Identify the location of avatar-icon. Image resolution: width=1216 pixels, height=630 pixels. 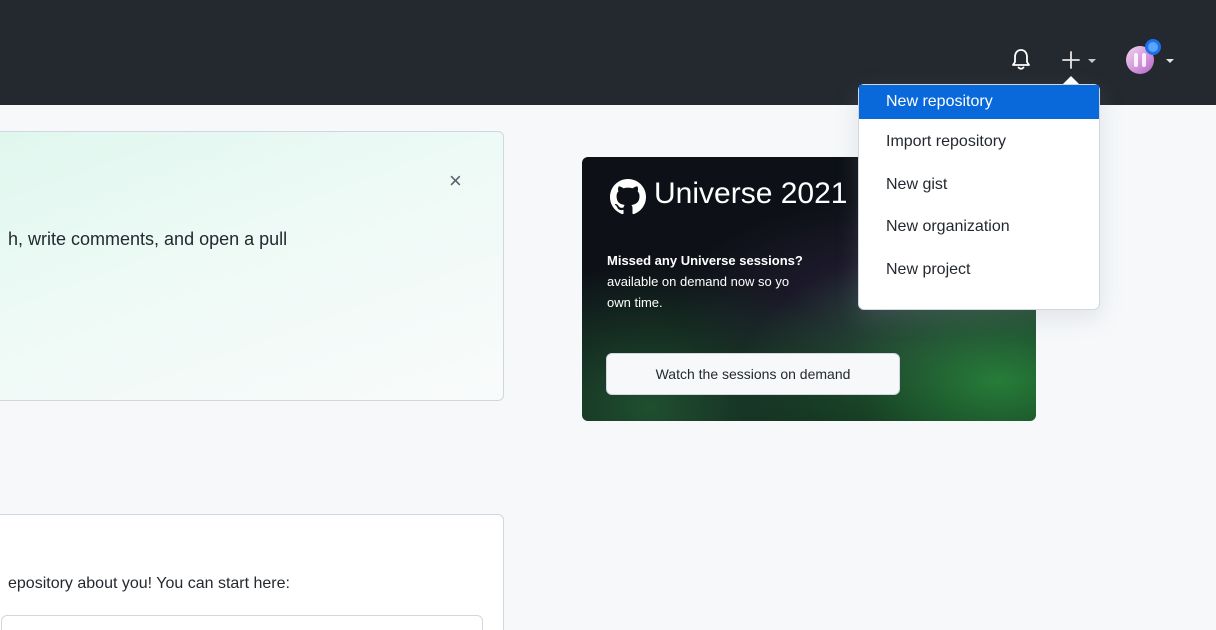
(1150, 56).